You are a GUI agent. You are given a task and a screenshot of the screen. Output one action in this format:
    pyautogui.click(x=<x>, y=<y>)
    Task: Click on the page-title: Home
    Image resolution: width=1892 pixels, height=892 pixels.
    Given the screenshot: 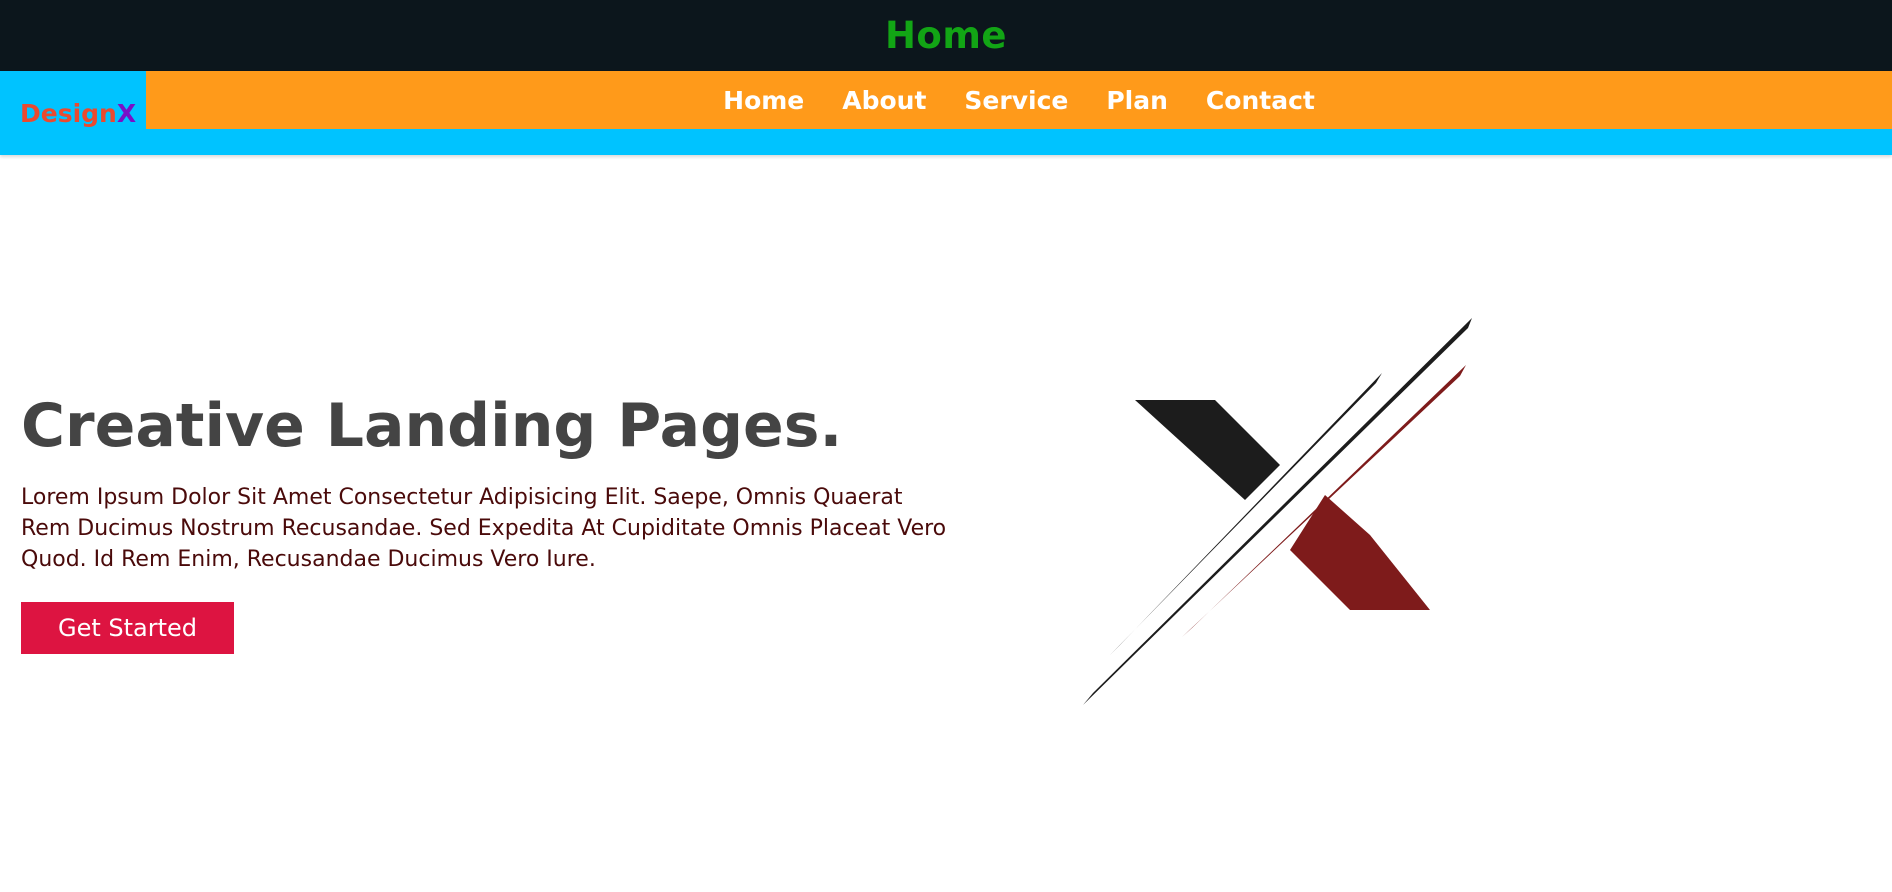 What is the action you would take?
    pyautogui.click(x=946, y=35)
    